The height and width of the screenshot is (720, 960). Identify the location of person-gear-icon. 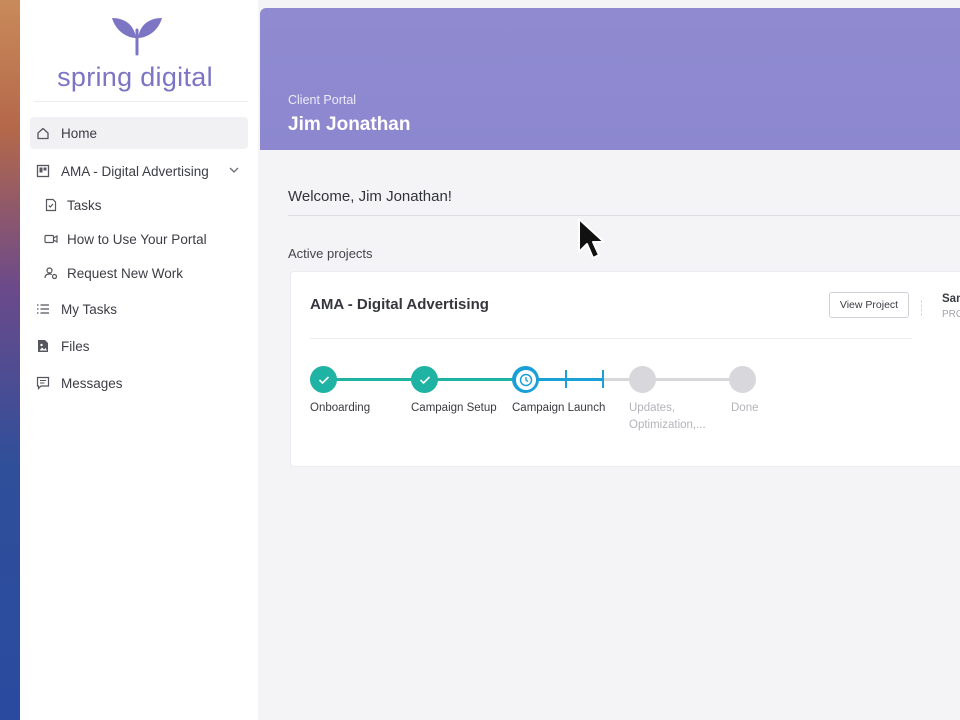
(51, 273).